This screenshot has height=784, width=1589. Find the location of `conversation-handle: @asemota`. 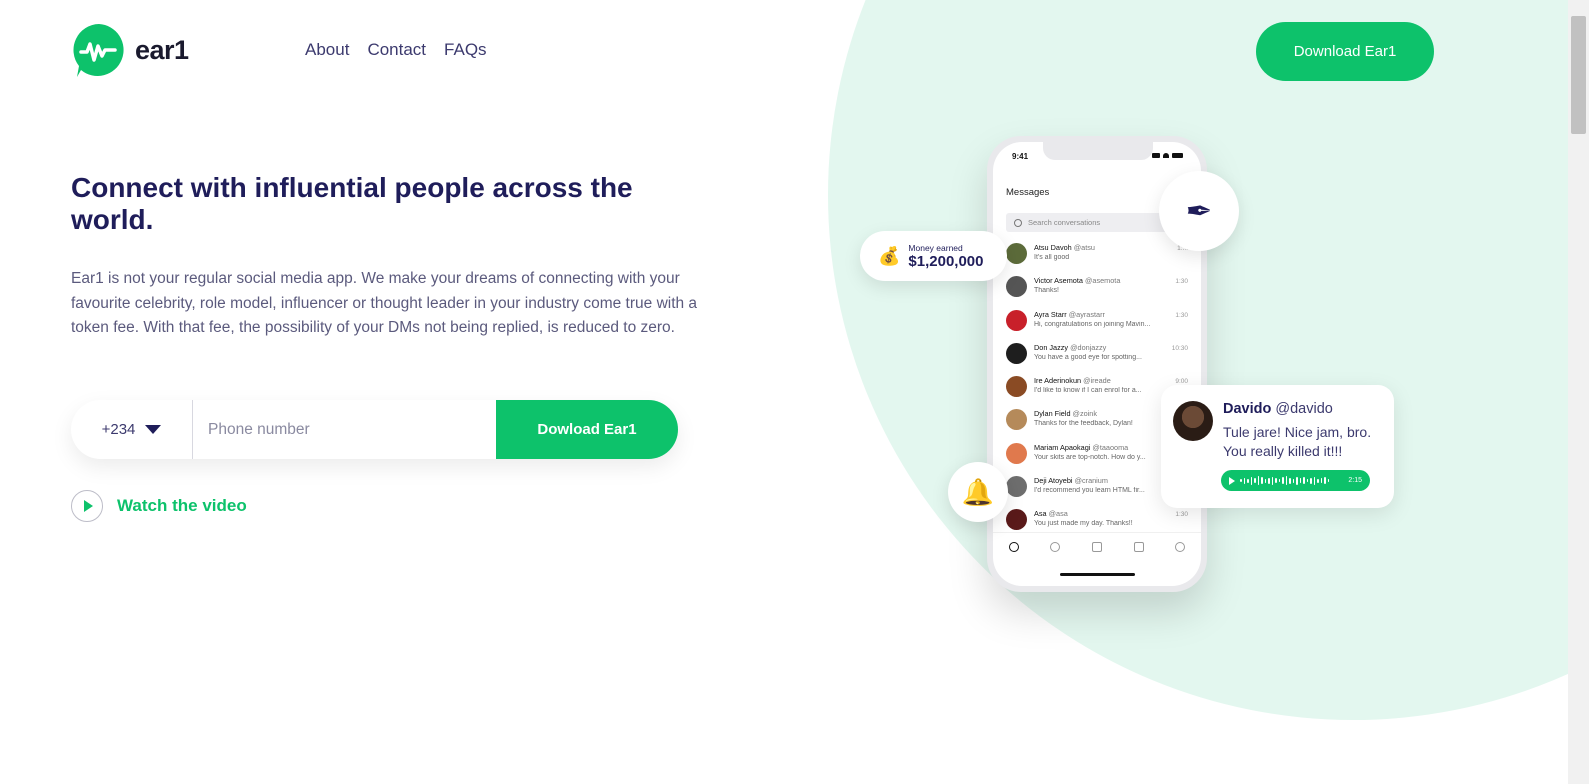

conversation-handle: @asemota is located at coordinates (1102, 281).